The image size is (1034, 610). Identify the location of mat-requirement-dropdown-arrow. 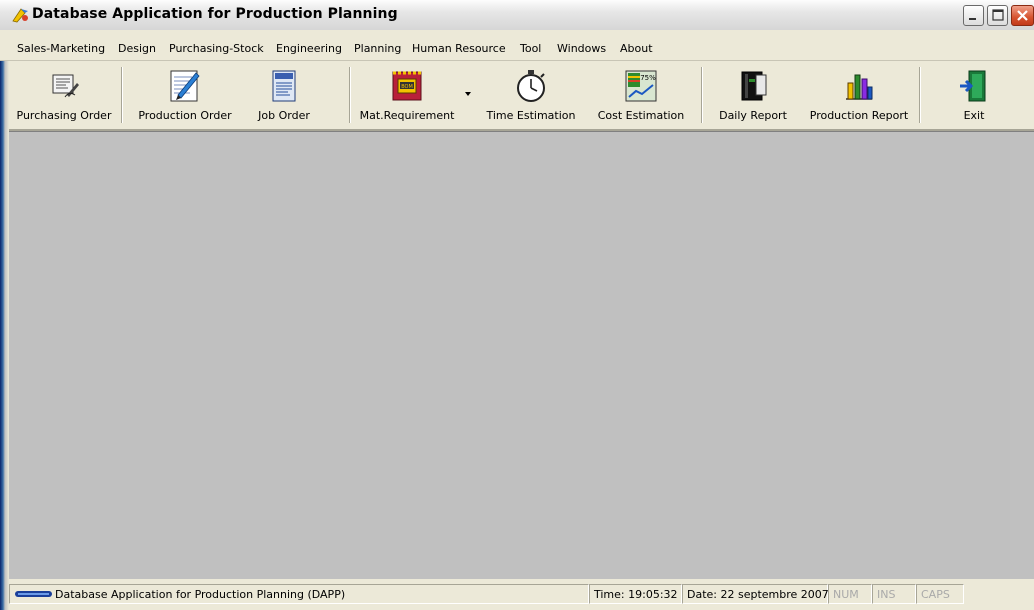
(468, 94).